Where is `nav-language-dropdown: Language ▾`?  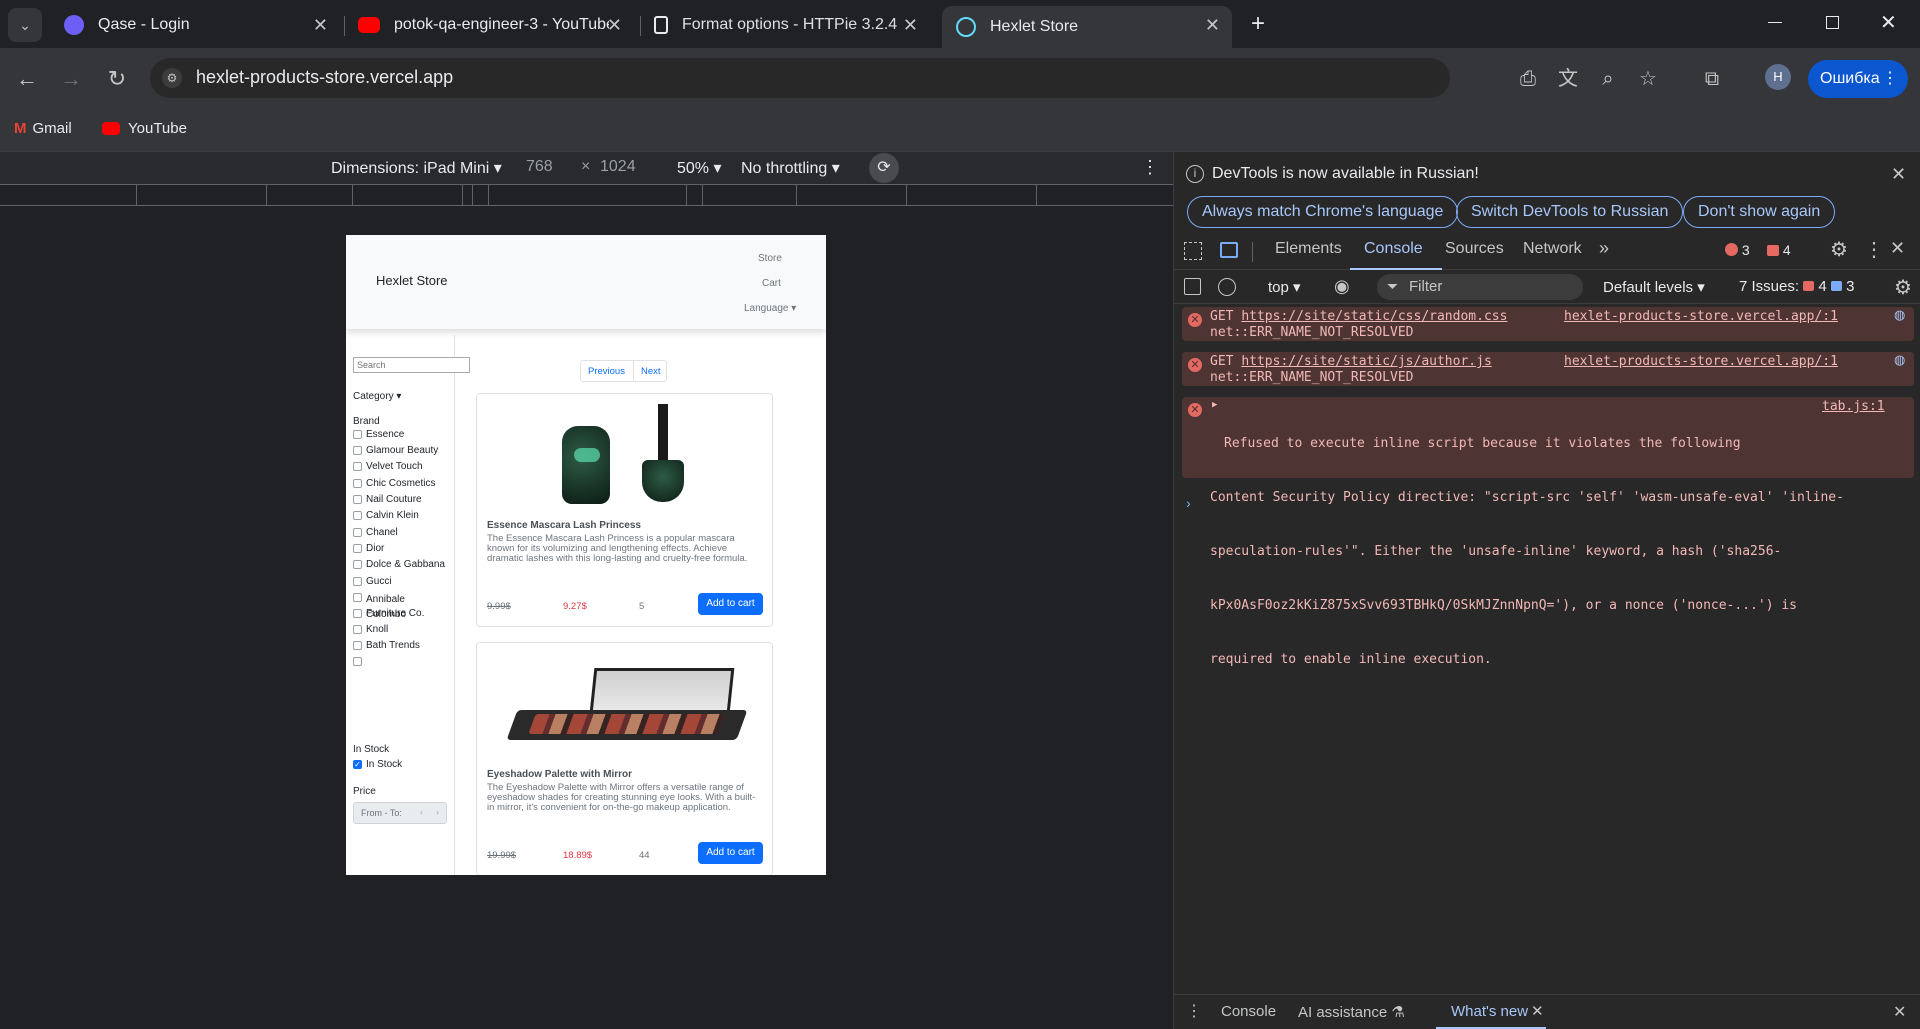
nav-language-dropdown: Language ▾ is located at coordinates (770, 308).